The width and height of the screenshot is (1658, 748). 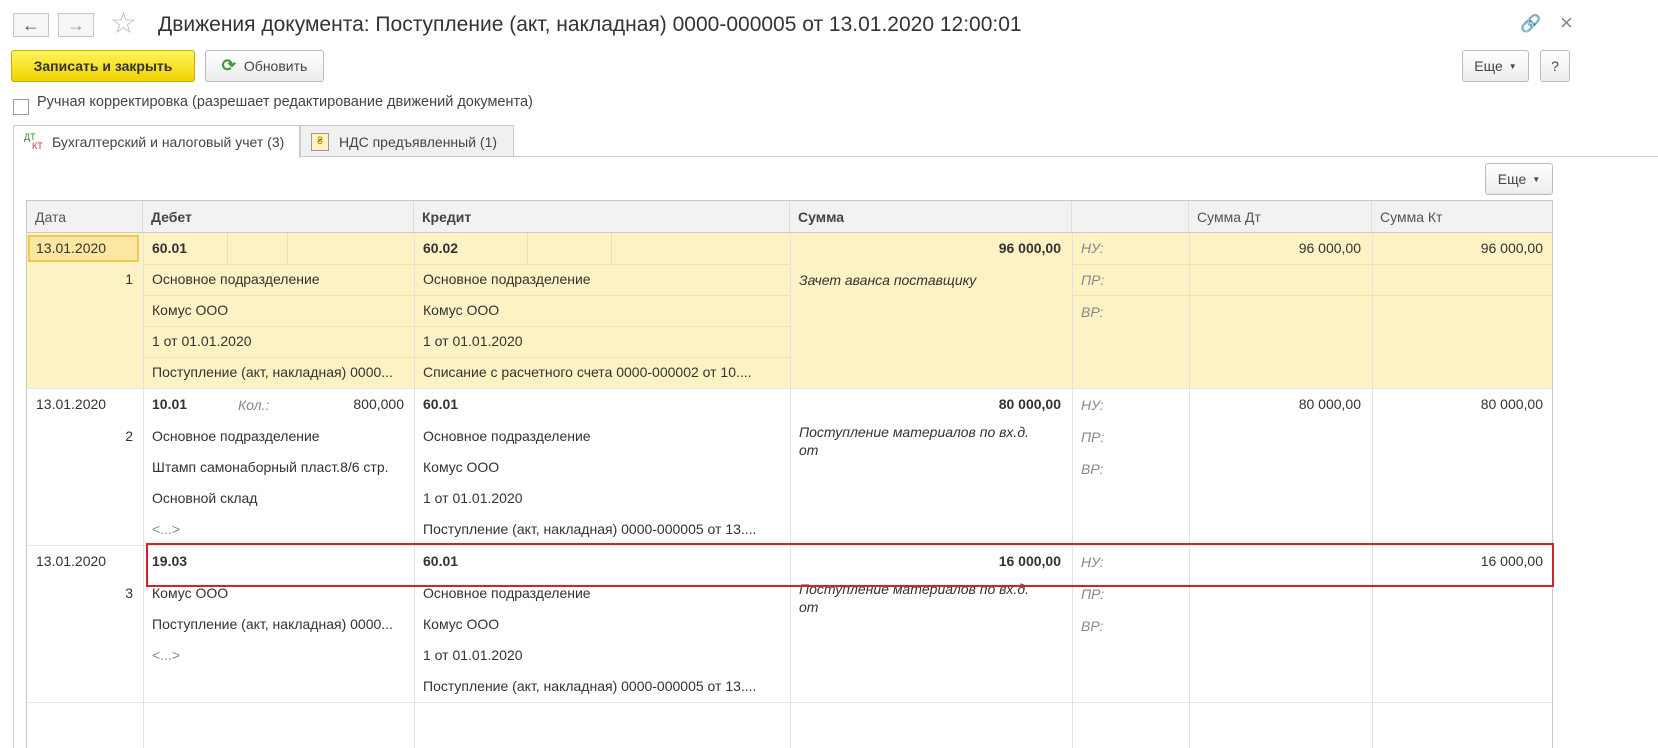 I want to click on grid-more-button: Еще ▼, so click(x=1519, y=179).